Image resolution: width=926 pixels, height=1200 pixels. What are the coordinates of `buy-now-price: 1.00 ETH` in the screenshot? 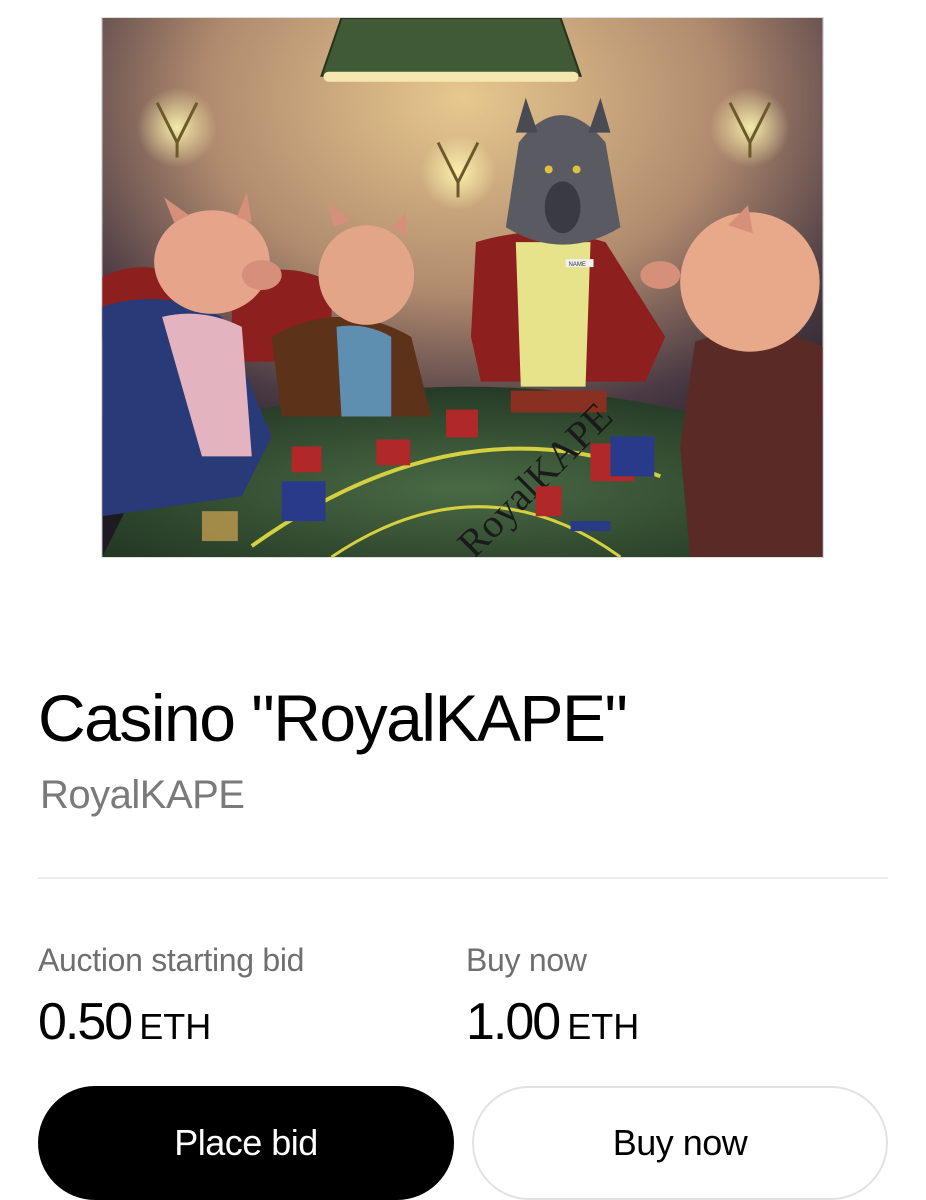 It's located at (552, 1028).